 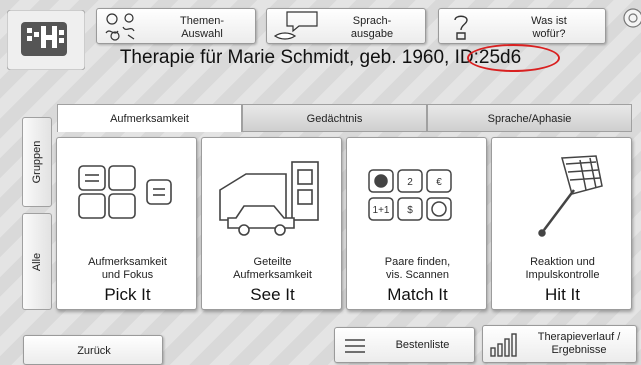 What do you see at coordinates (513, 58) in the screenshot?
I see `id-highlight-circle` at bounding box center [513, 58].